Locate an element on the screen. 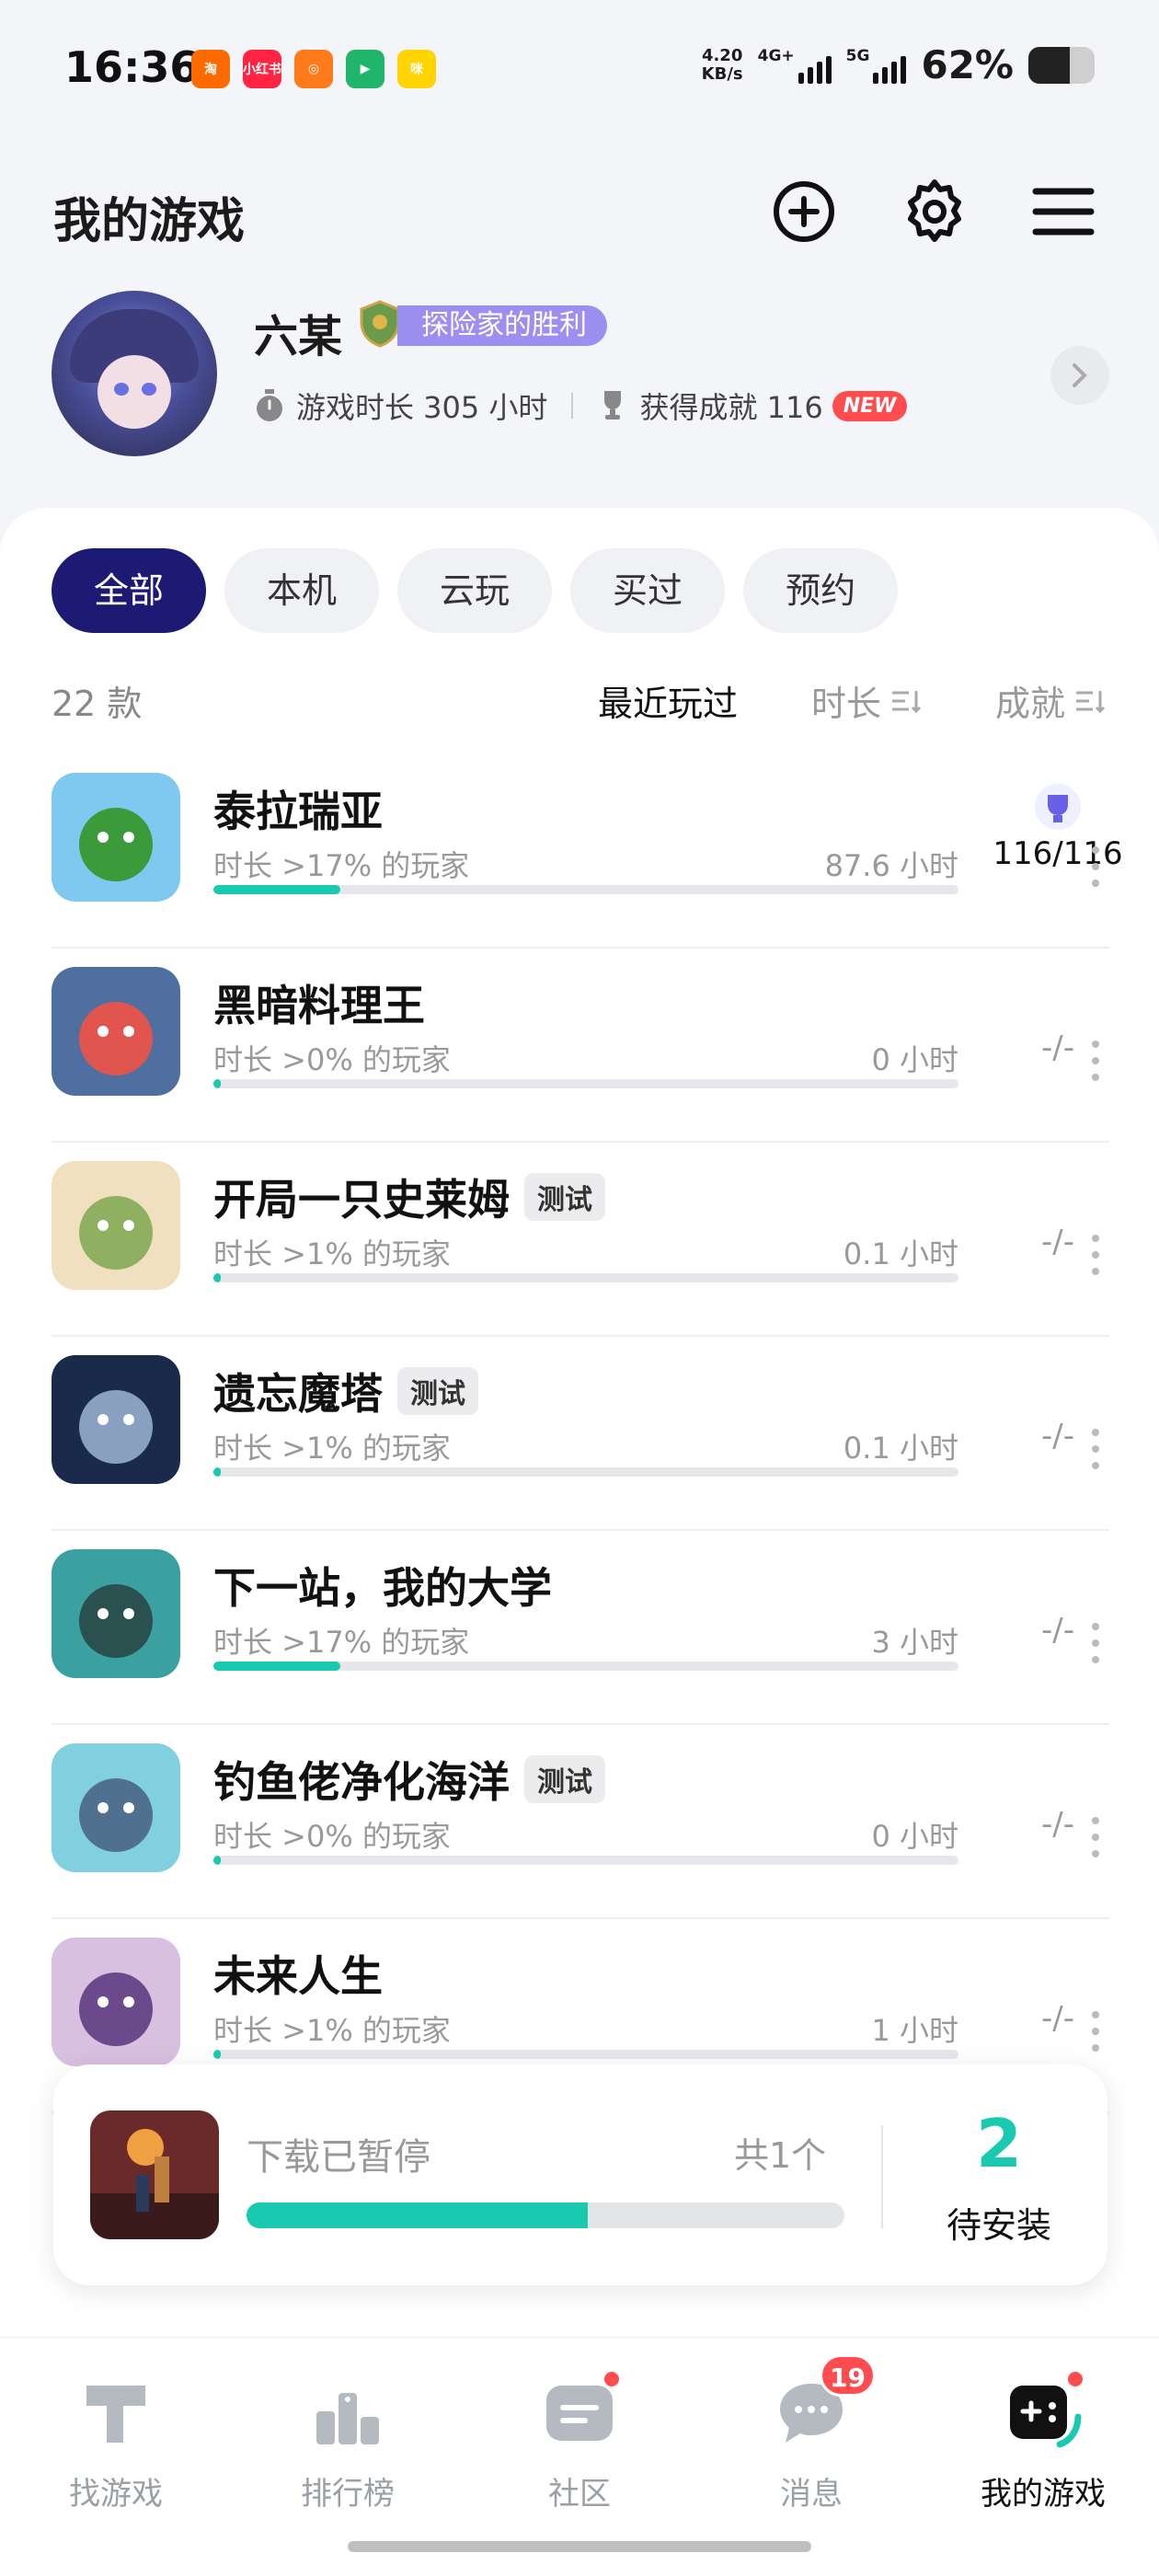 The width and height of the screenshot is (1159, 2576). home-indicator is located at coordinates (579, 2546).